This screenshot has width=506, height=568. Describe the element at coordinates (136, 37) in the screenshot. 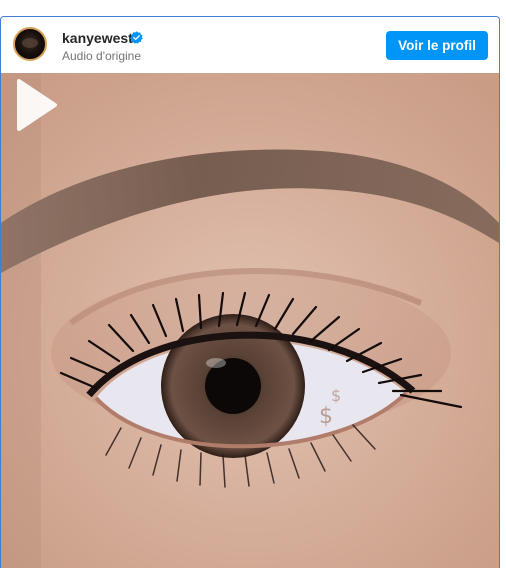

I see `verified-badge-icon` at that location.